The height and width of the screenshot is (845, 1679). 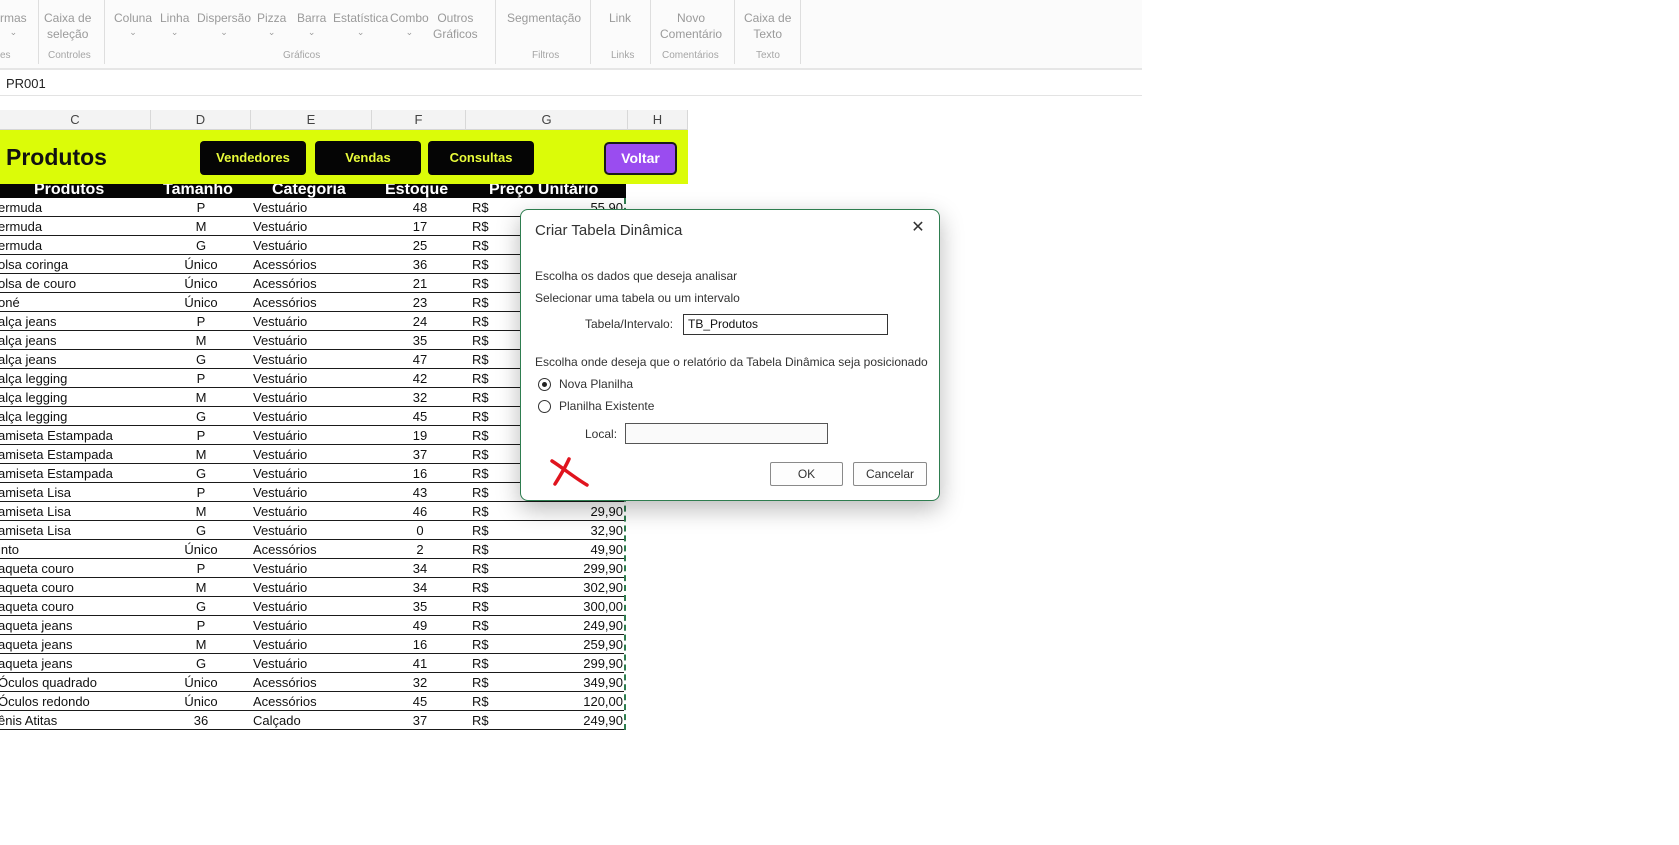 I want to click on consultas-button: Consultas, so click(x=481, y=158).